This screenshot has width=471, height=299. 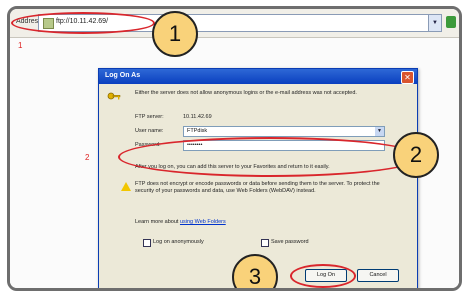 What do you see at coordinates (290, 289) in the screenshot?
I see `red-step-3-label: 3` at bounding box center [290, 289].